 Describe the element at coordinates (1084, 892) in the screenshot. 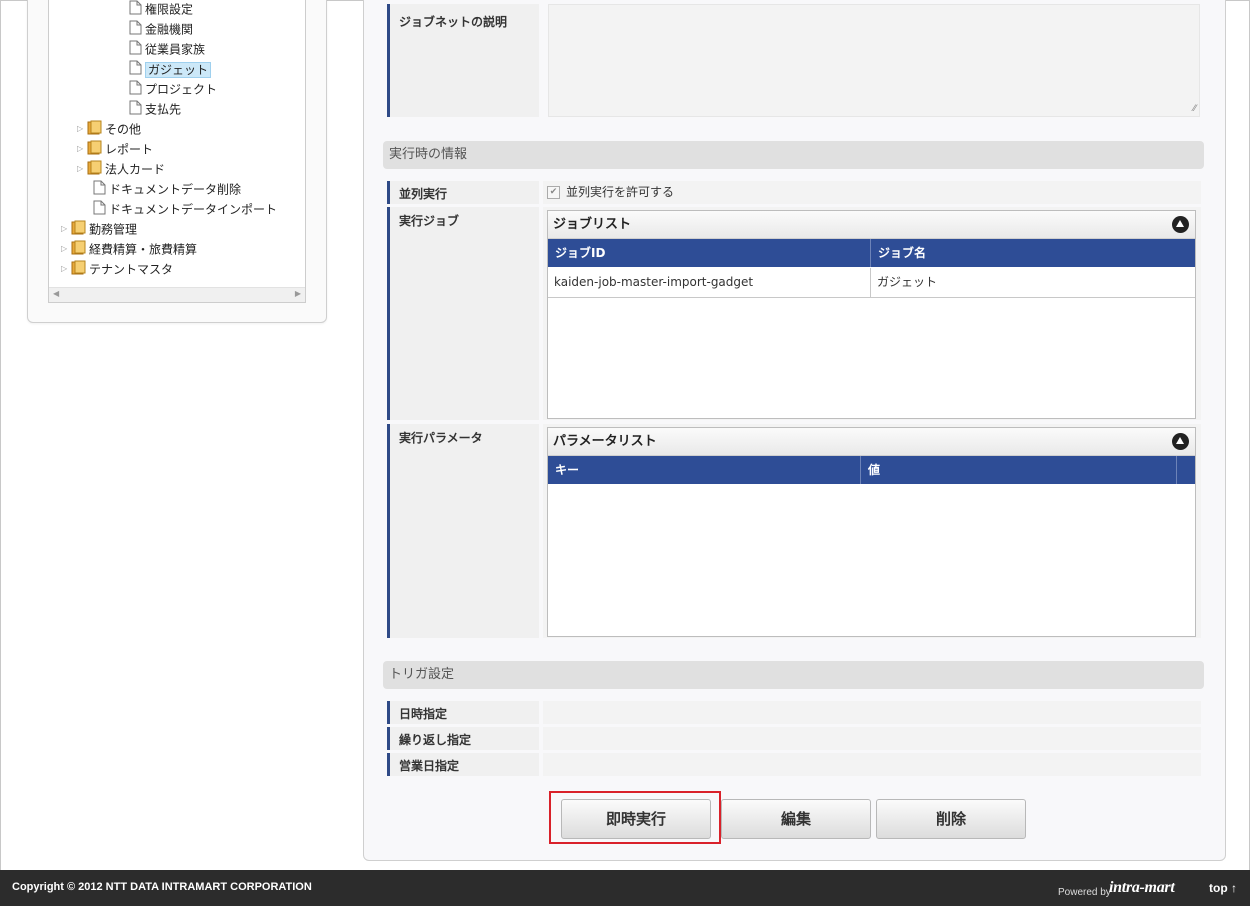

I see `powered-by-text: Powered by` at that location.